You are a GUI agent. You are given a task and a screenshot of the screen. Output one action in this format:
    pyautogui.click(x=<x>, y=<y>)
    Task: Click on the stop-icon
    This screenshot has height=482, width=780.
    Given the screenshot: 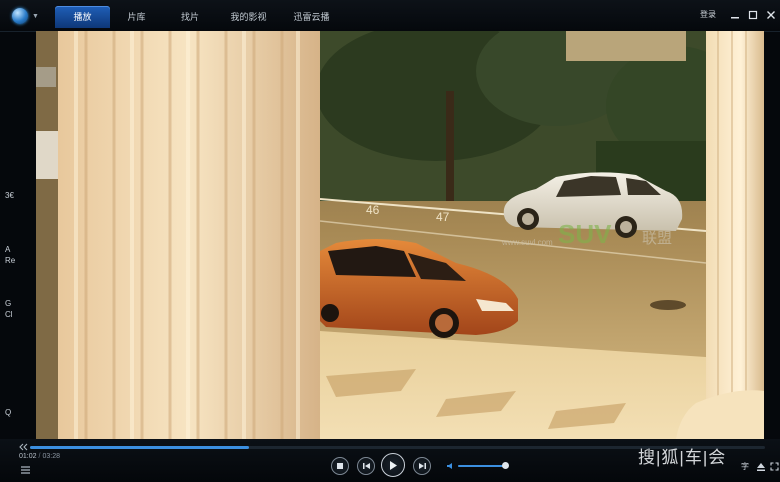 What is the action you would take?
    pyautogui.click(x=340, y=466)
    